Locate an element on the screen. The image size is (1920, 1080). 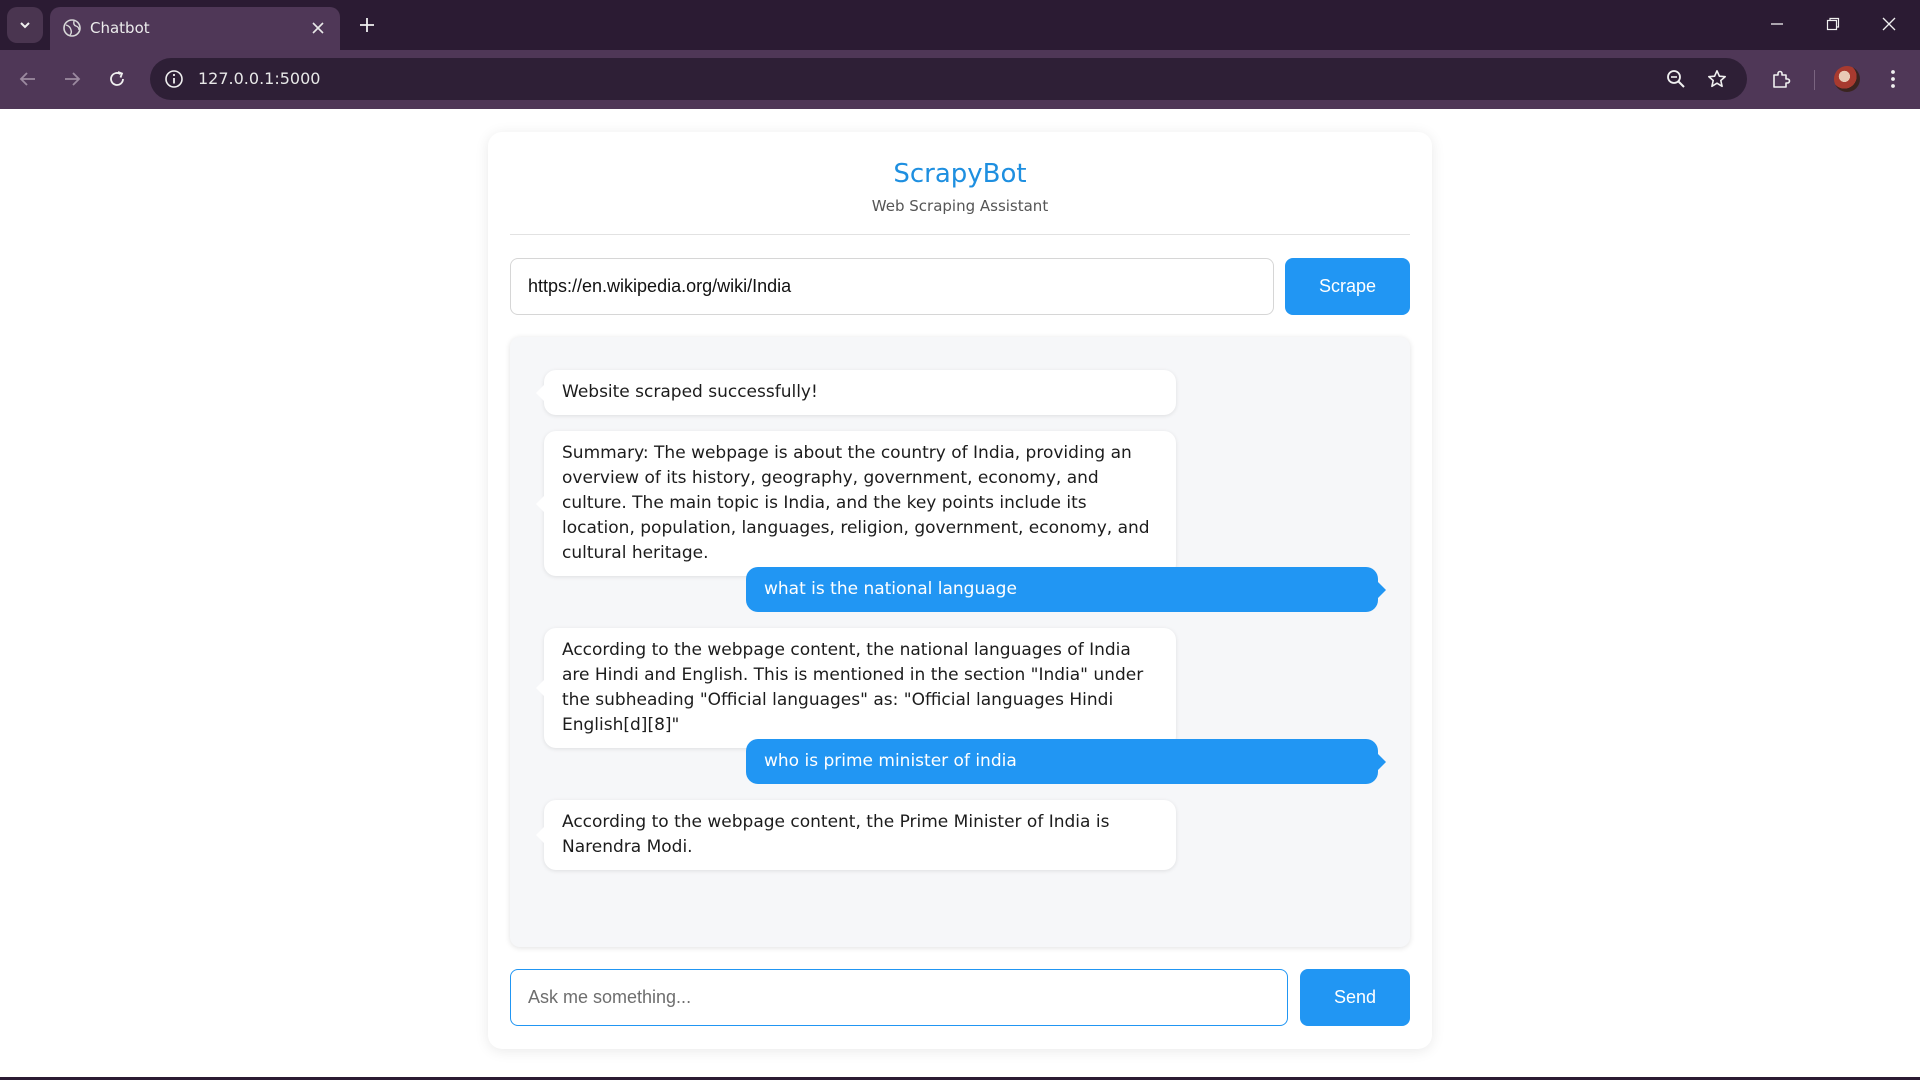
zoom-button is located at coordinates (1676, 79).